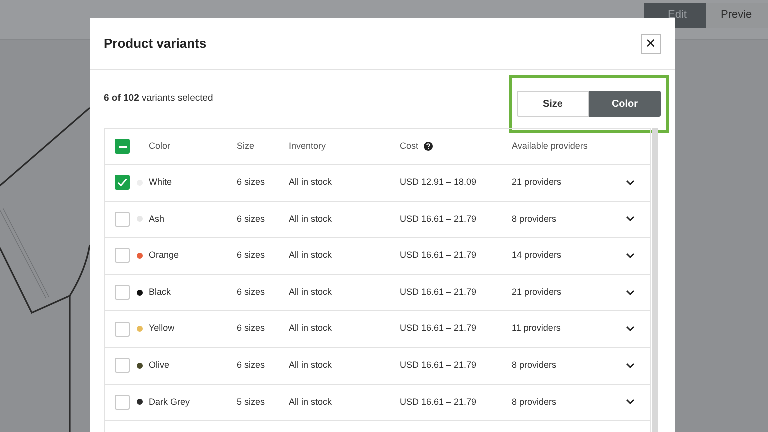  What do you see at coordinates (377, 256) in the screenshot?
I see `variant-row: Orange 6 sizes All in stock USD 16.61 – 21.79 14 providers` at bounding box center [377, 256].